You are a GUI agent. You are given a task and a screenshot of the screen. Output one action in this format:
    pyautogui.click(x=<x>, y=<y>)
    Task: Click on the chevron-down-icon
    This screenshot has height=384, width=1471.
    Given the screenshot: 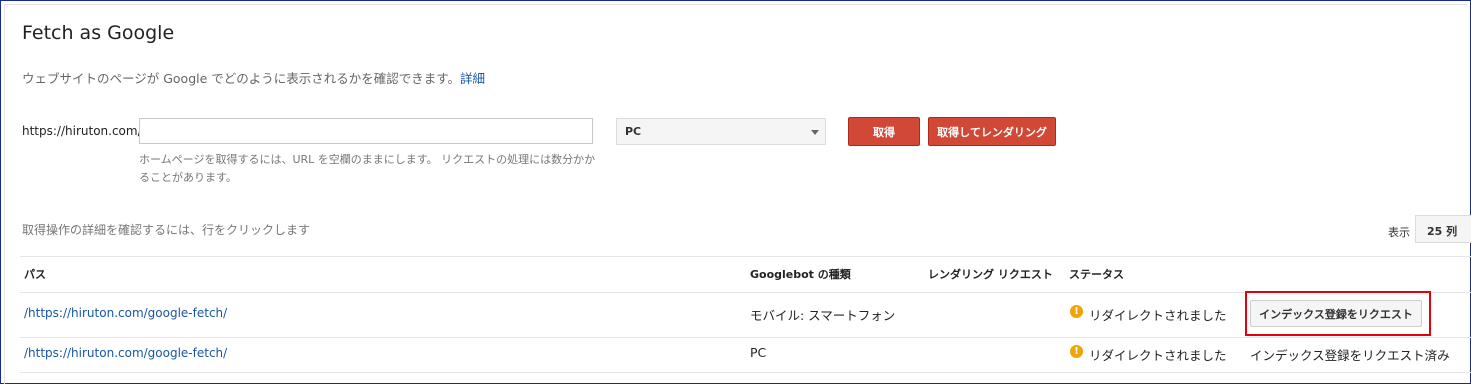 What is the action you would take?
    pyautogui.click(x=815, y=132)
    